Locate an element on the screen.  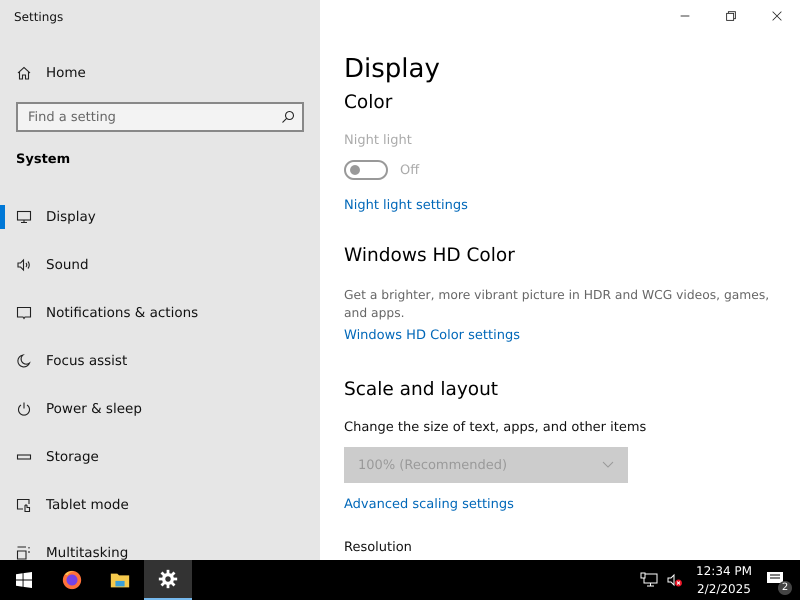
sidebar-item: Notifications & actions is located at coordinates (160, 313).